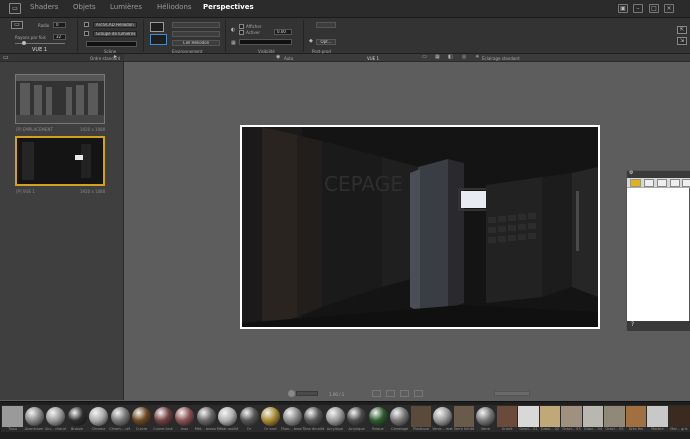 The height and width of the screenshot is (439, 690). What do you see at coordinates (34, 418) in the screenshot?
I see `material-swatch: Aluminium` at bounding box center [34, 418].